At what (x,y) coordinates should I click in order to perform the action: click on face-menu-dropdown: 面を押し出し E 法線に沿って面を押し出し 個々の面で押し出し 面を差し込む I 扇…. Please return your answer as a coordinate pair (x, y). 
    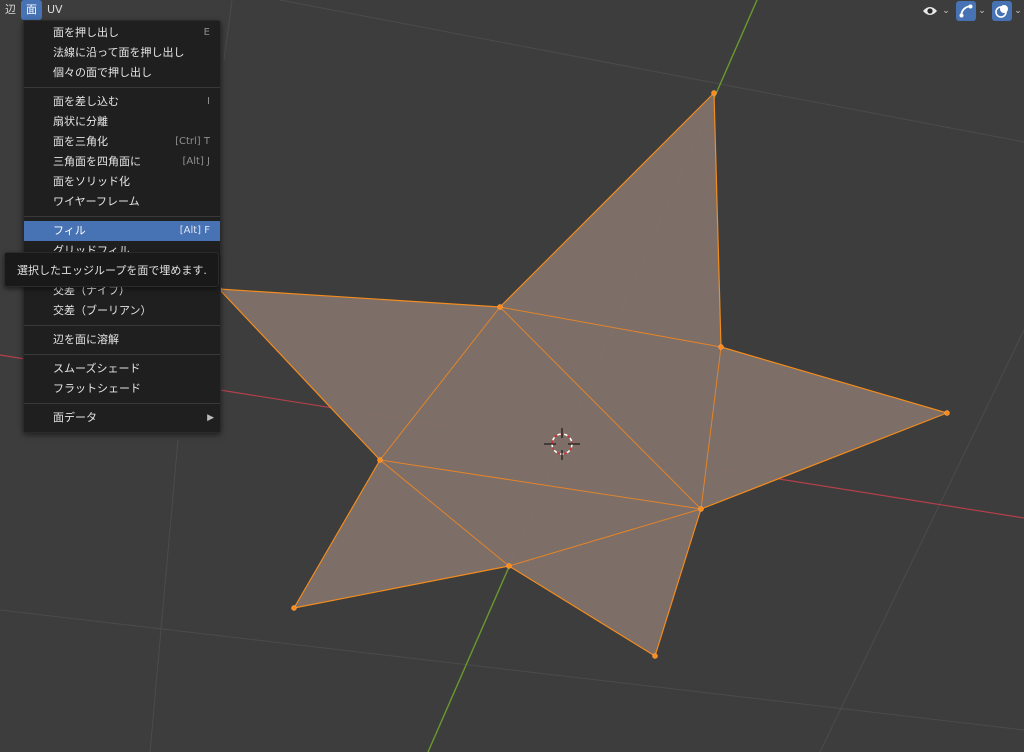
    Looking at the image, I should click on (122, 226).